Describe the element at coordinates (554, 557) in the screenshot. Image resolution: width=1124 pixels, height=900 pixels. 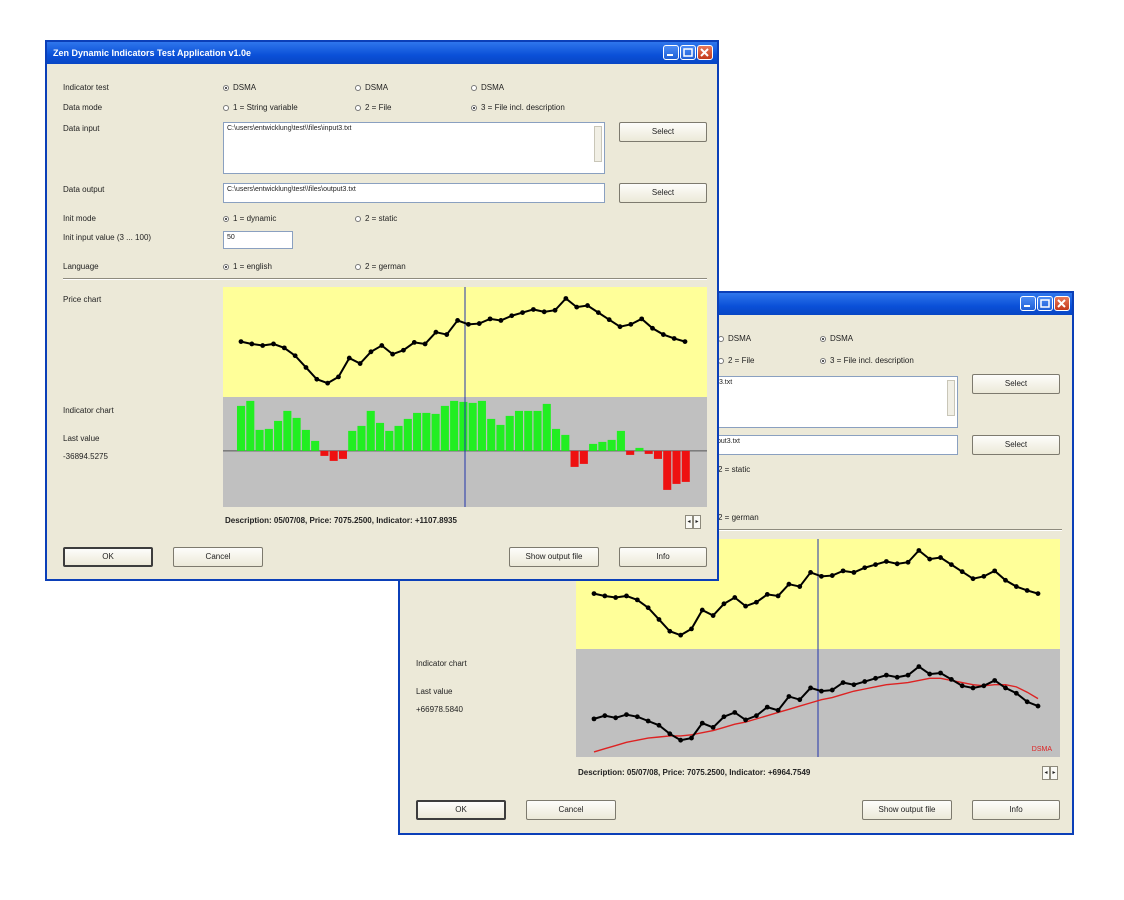
I see `show-output-button: Show output file` at that location.